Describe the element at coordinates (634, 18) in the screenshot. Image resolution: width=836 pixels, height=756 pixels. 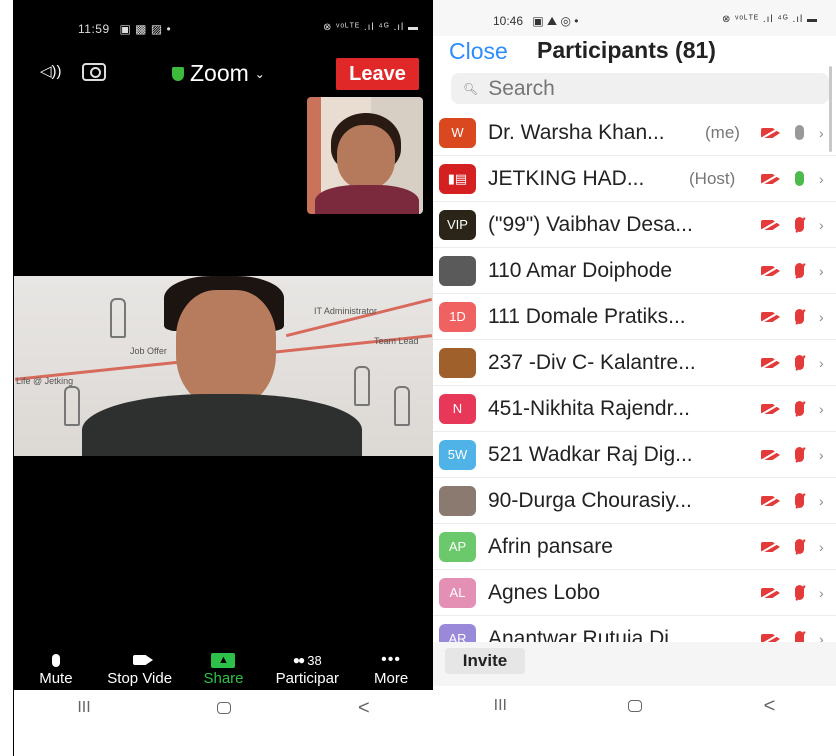
I see `status-bar: 10:46 ▣ ⛰ ◎ • ⊗ ᵛᵒᴸᵀᴱ .ıl ⁴ᴳ .ıl ▬` at that location.